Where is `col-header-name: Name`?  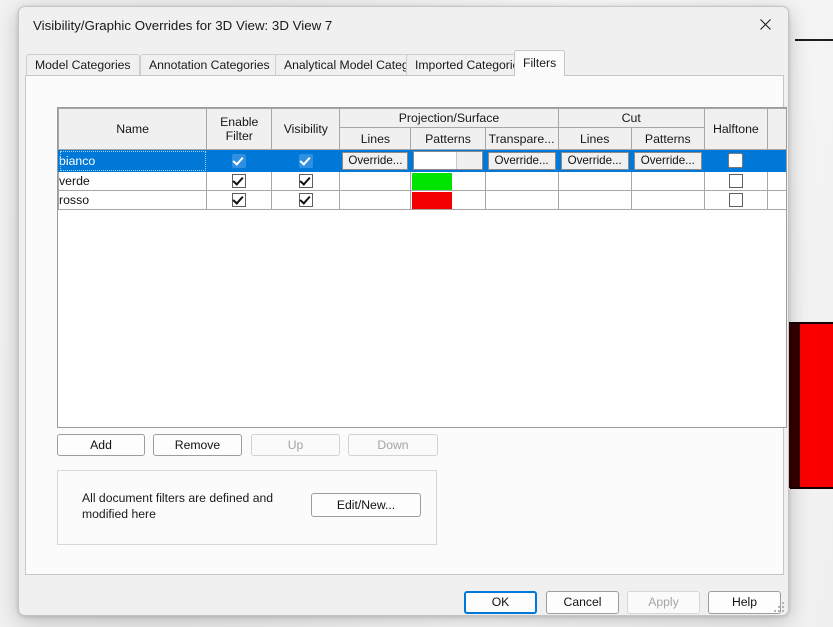
col-header-name: Name is located at coordinates (133, 129).